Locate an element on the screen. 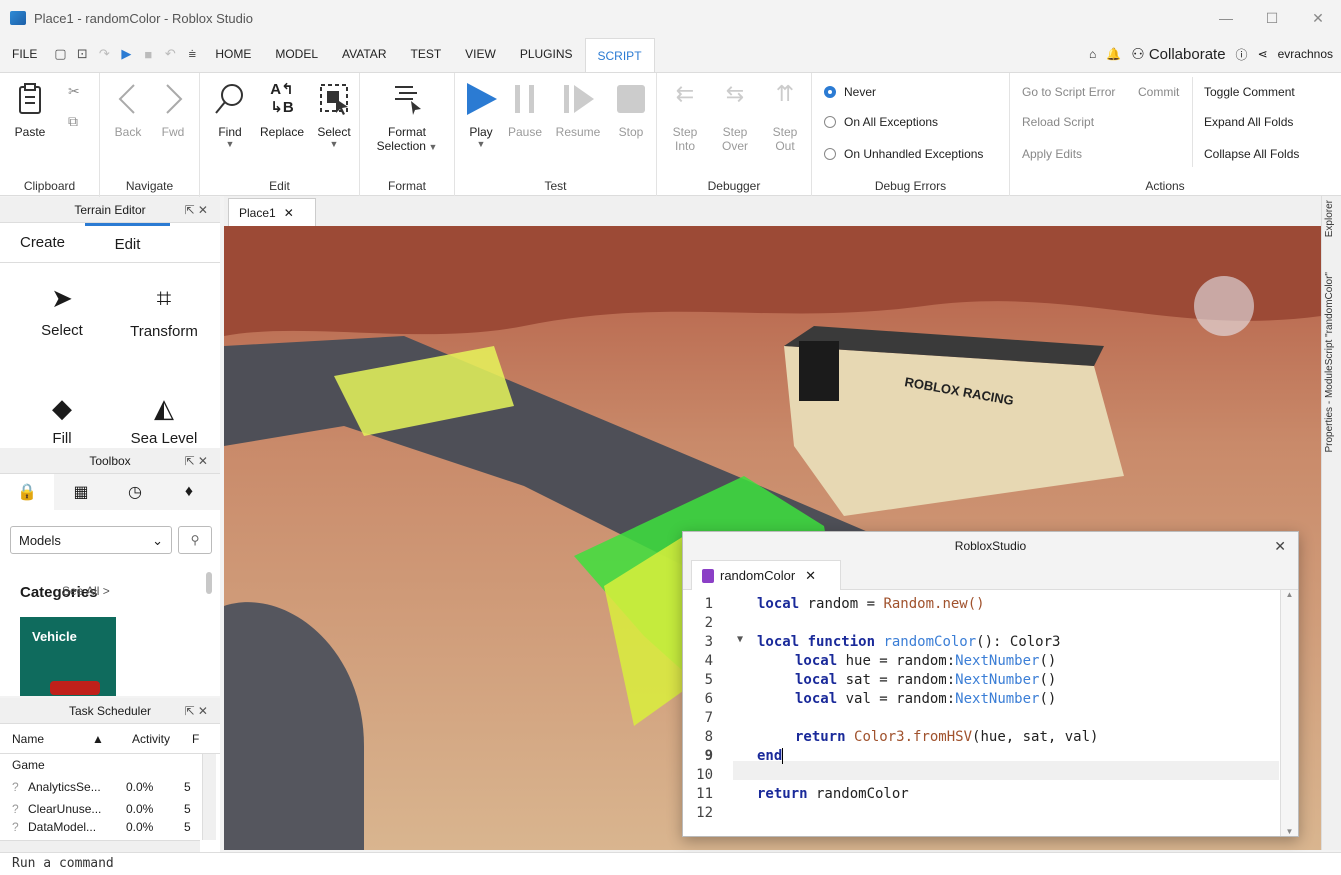  play-button: Play ▼ is located at coordinates (481, 115).